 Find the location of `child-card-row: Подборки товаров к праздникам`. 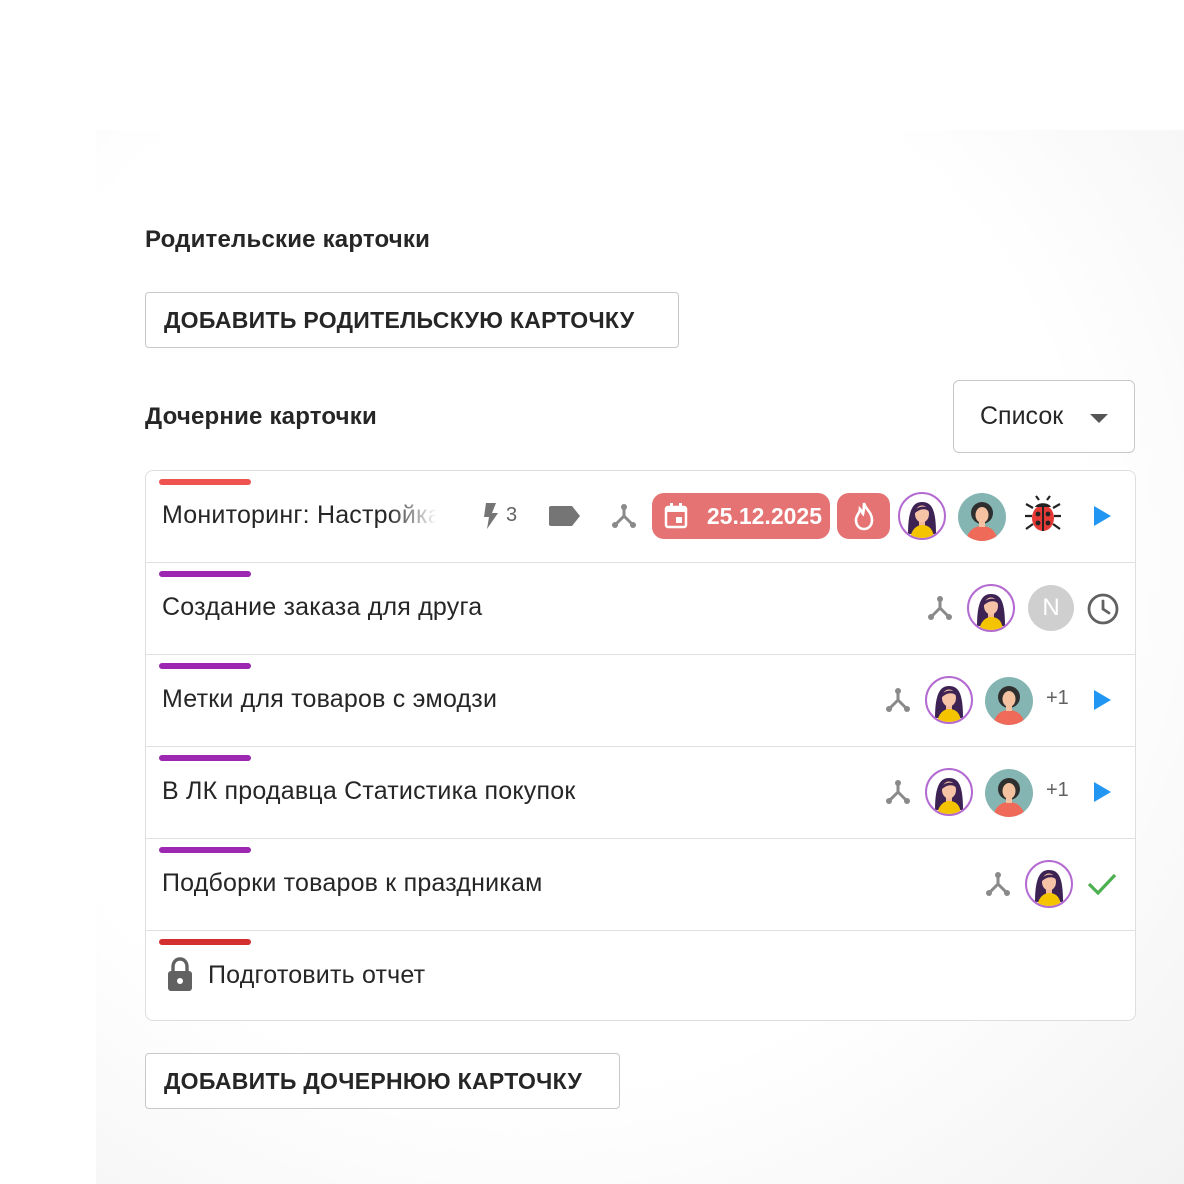

child-card-row: Подборки товаров к праздникам is located at coordinates (640, 885).